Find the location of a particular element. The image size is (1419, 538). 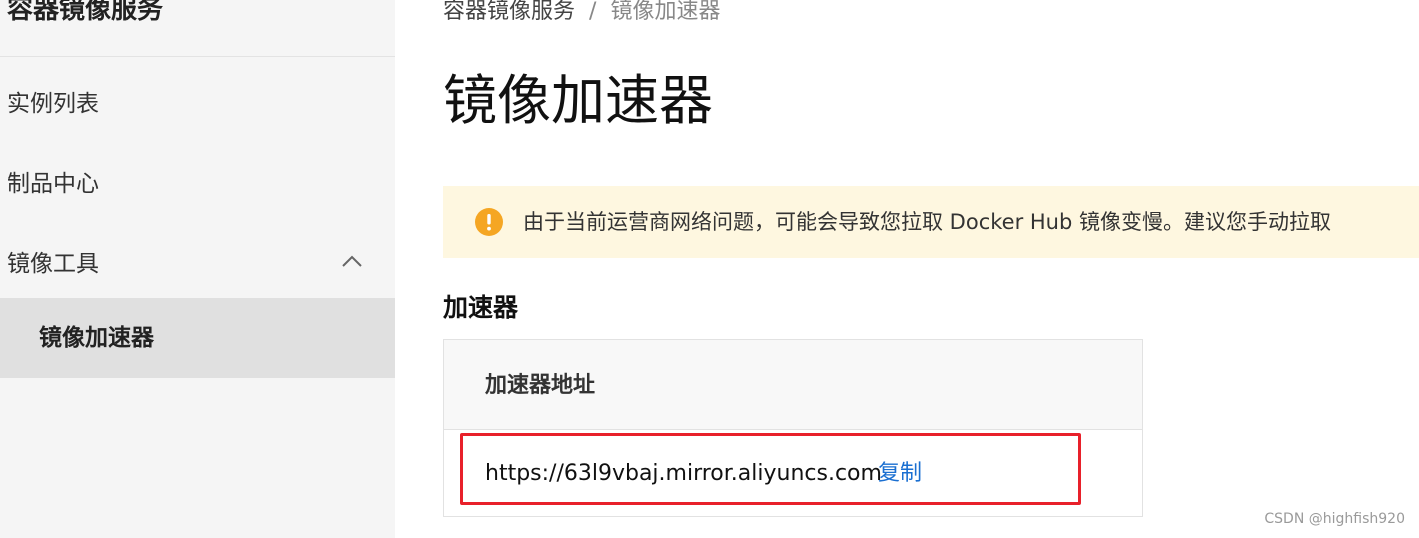

breadcrumb-parent: 容器镜像服务 is located at coordinates (509, 12).